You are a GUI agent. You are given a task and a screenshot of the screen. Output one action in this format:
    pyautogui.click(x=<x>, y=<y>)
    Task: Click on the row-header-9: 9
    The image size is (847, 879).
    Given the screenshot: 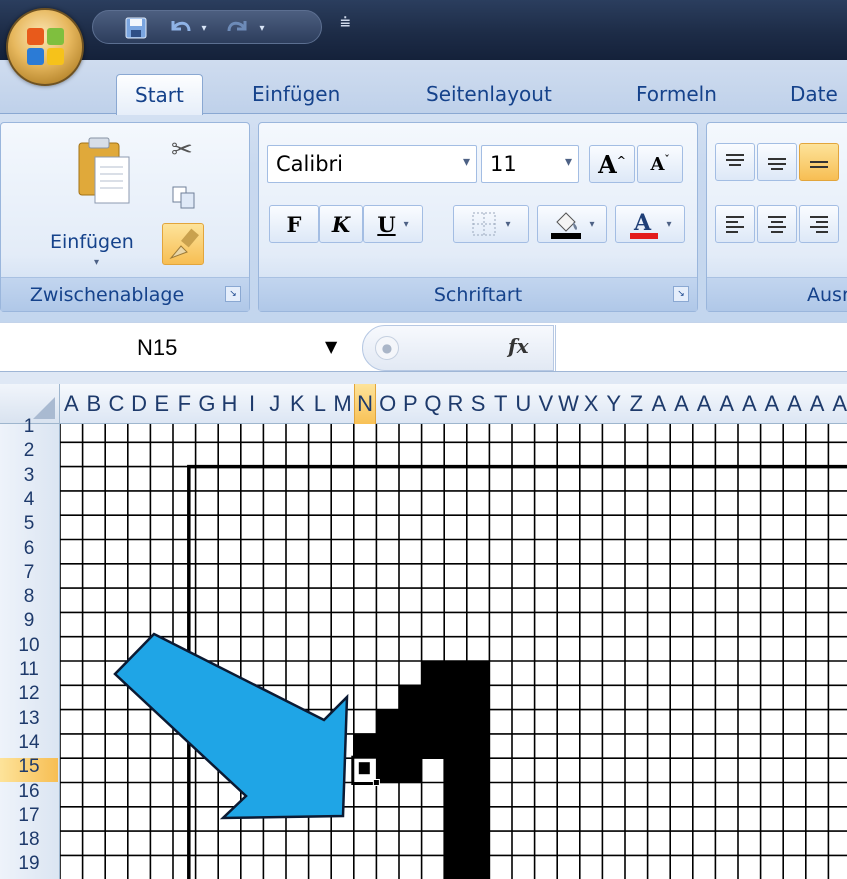 What is the action you would take?
    pyautogui.click(x=29, y=624)
    